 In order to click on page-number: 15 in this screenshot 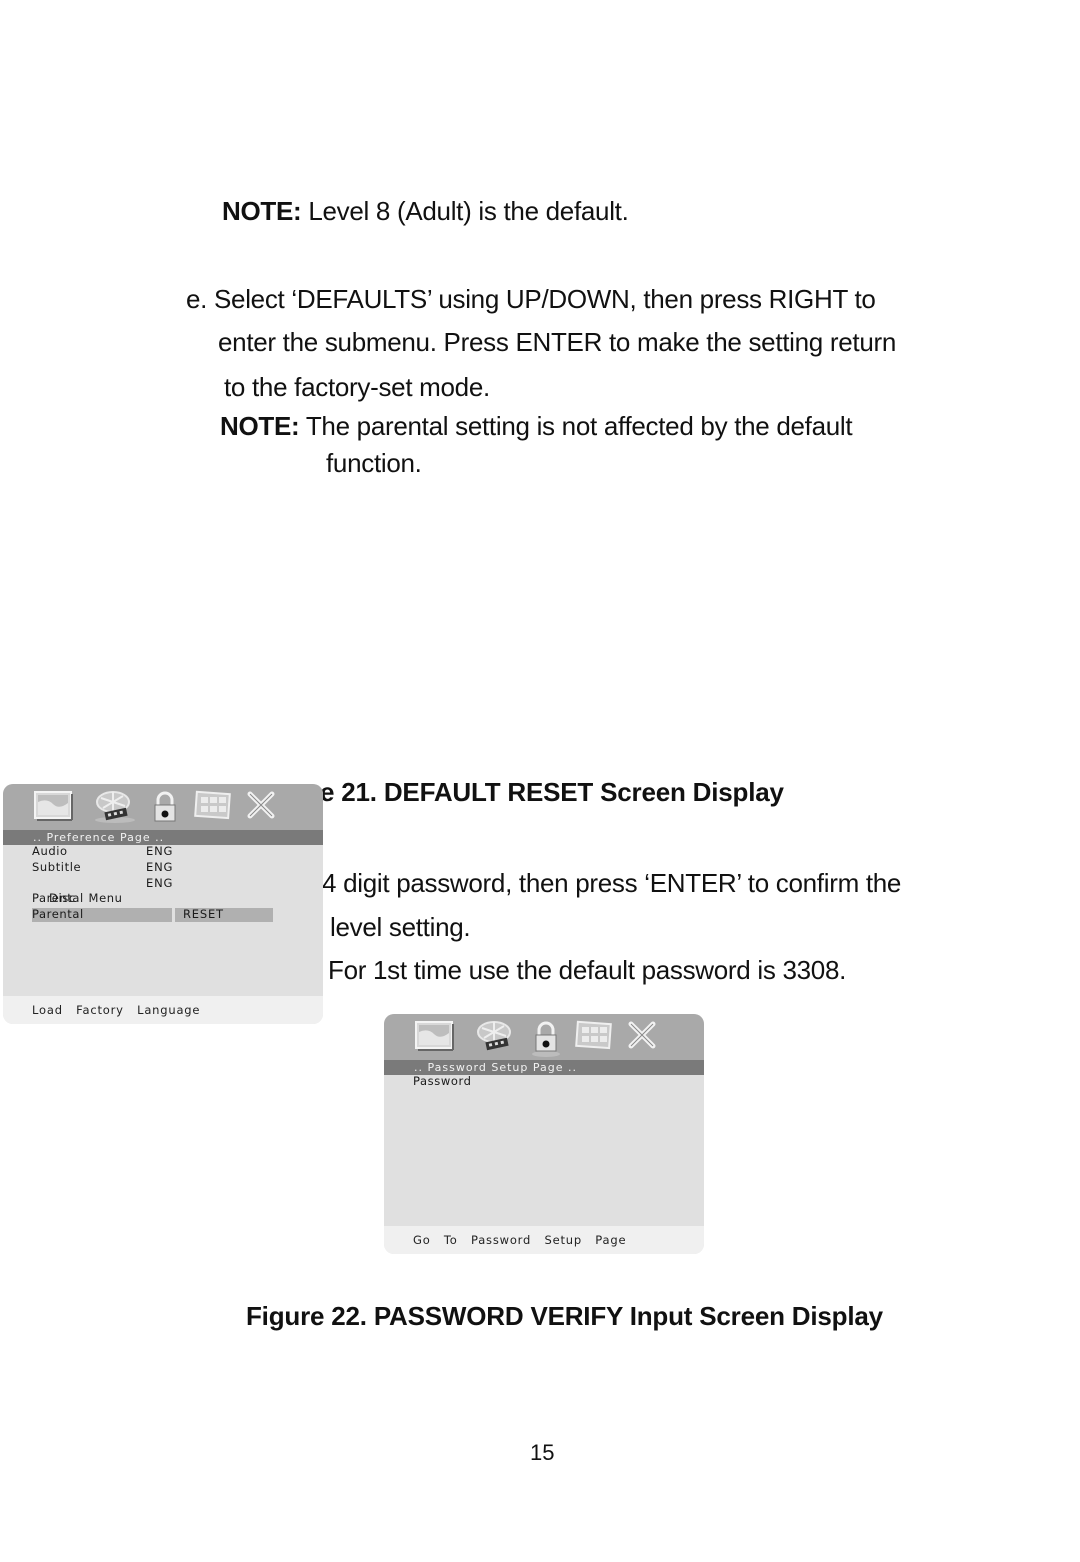, I will do `click(542, 1452)`.